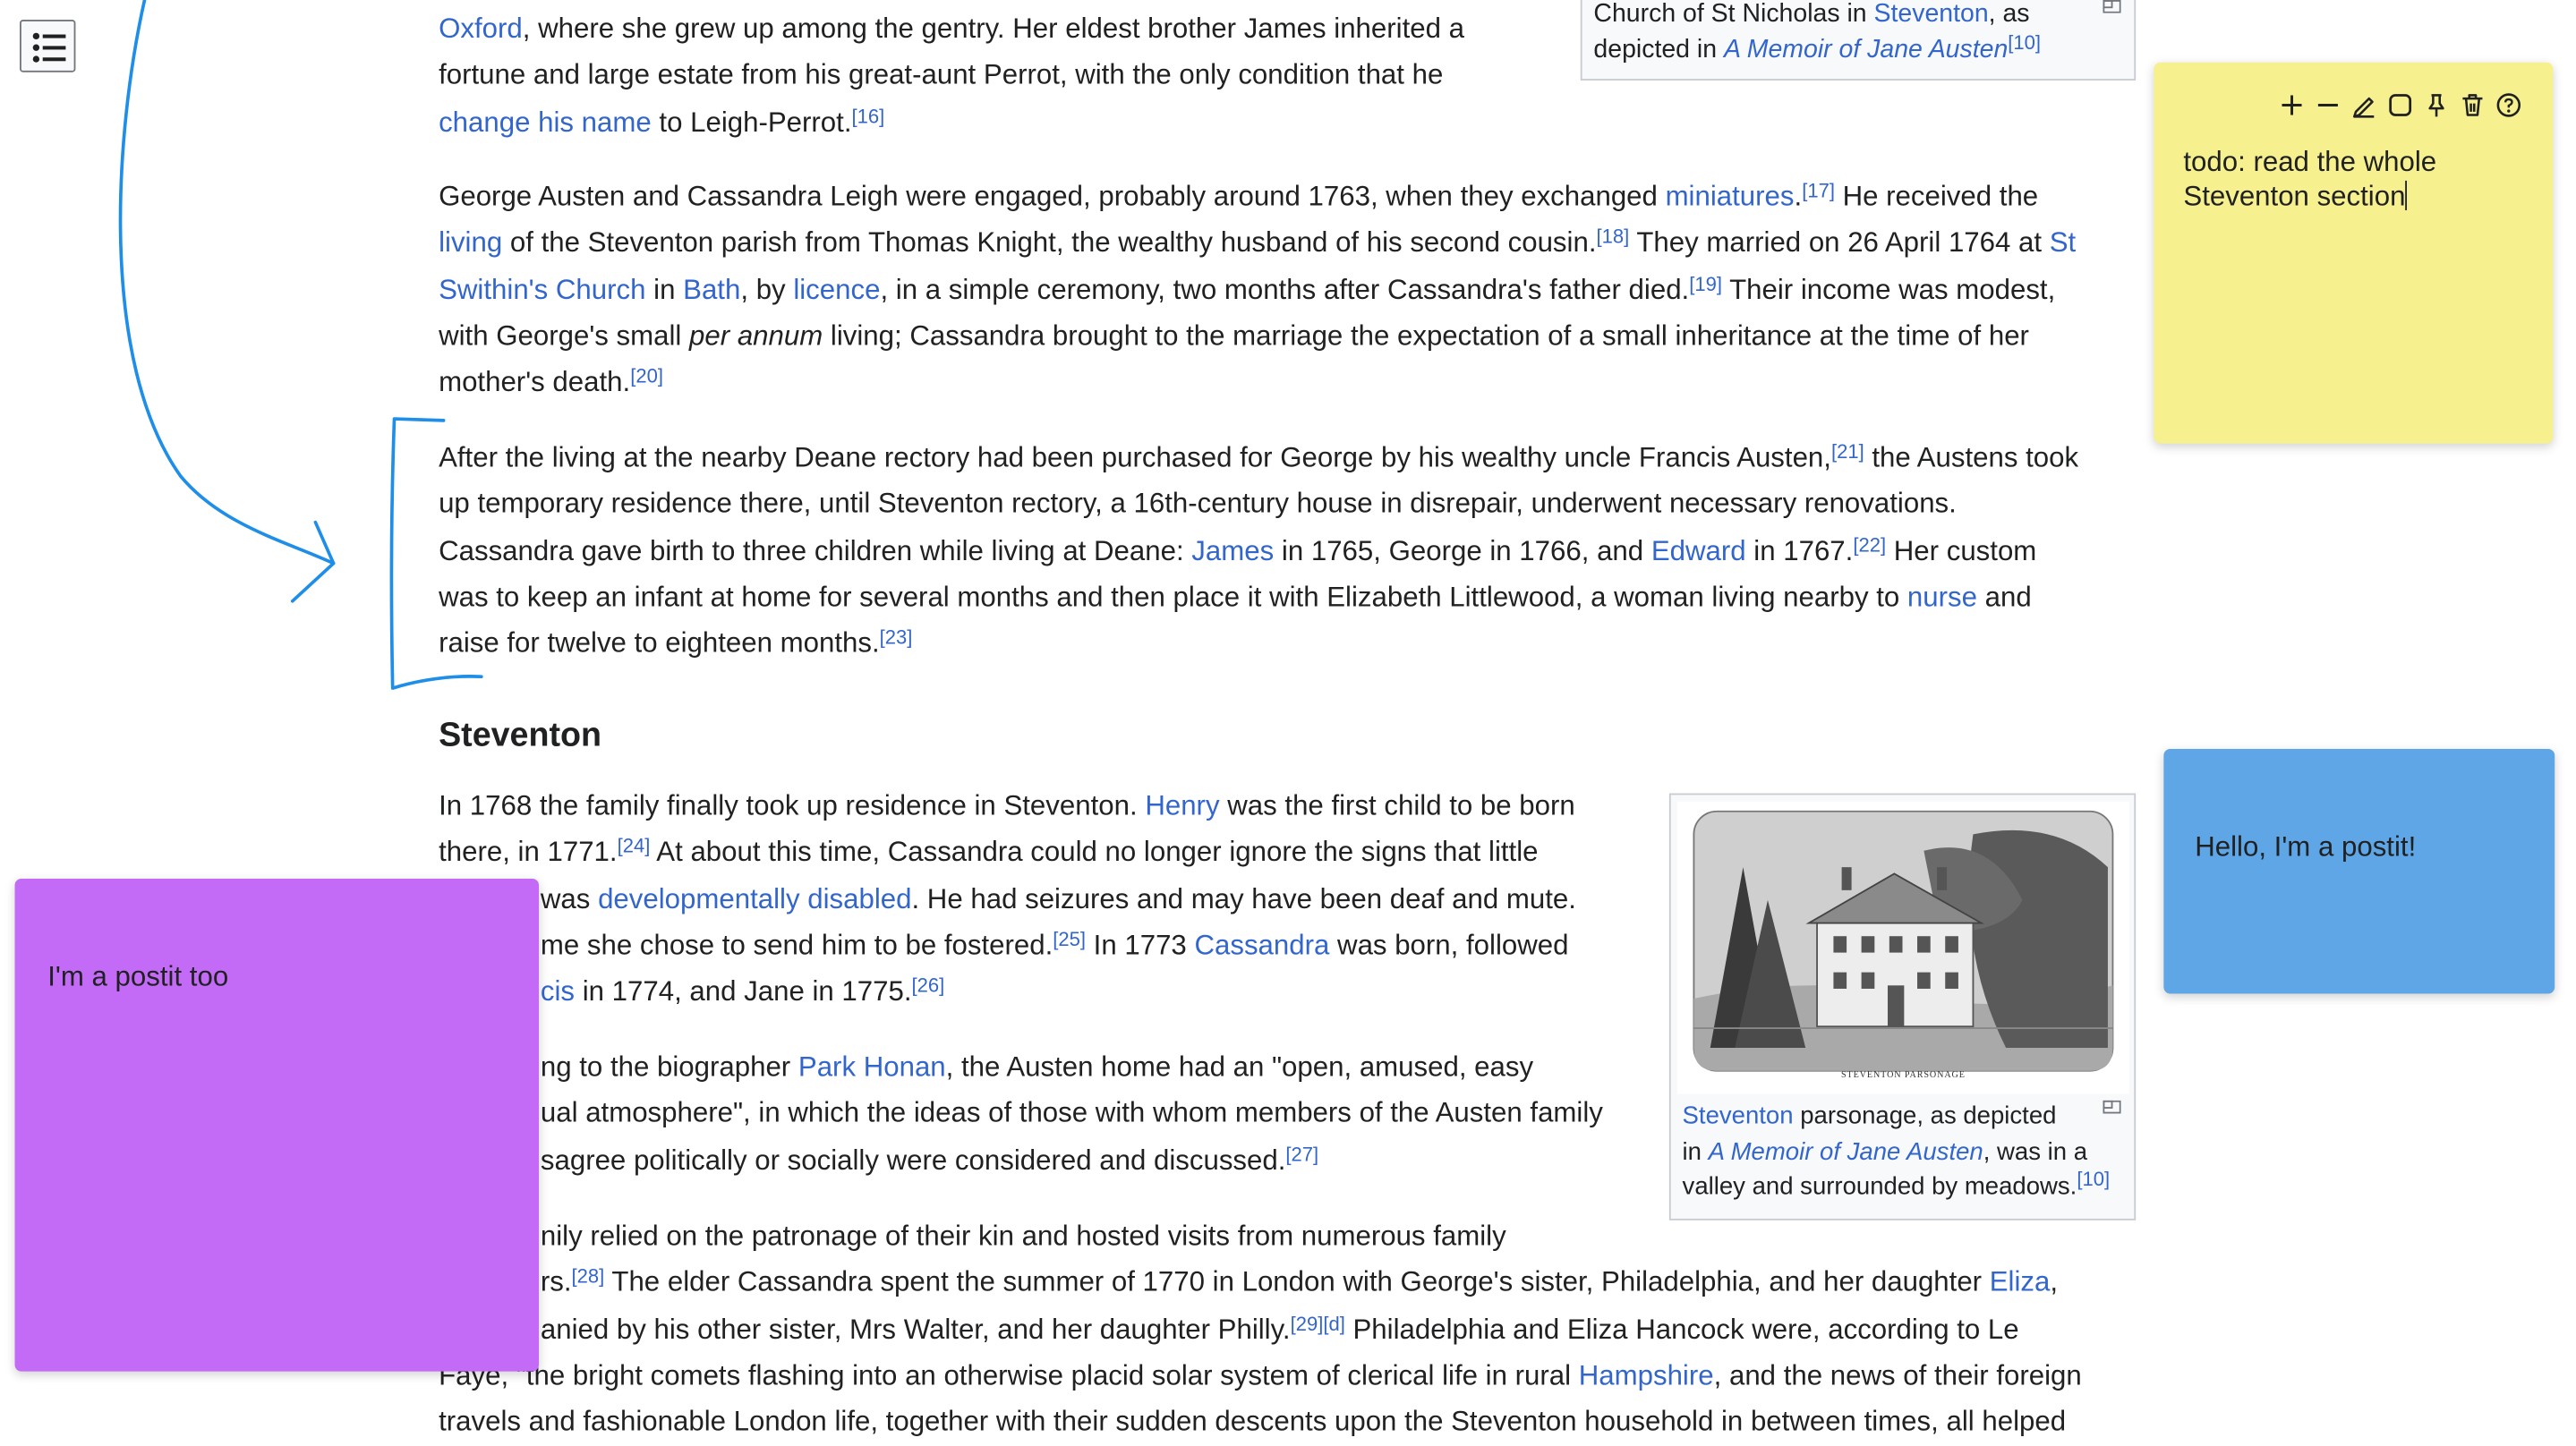 The image size is (2576, 1446). Describe the element at coordinates (1333, 1323) in the screenshot. I see `note-link: [d]` at that location.